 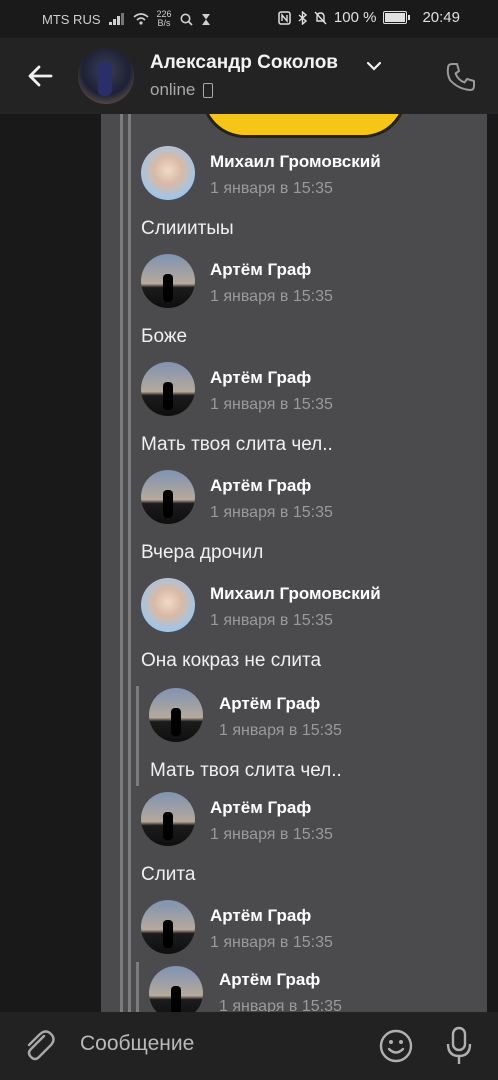 What do you see at coordinates (205, 19) in the screenshot?
I see `hourglass-icon` at bounding box center [205, 19].